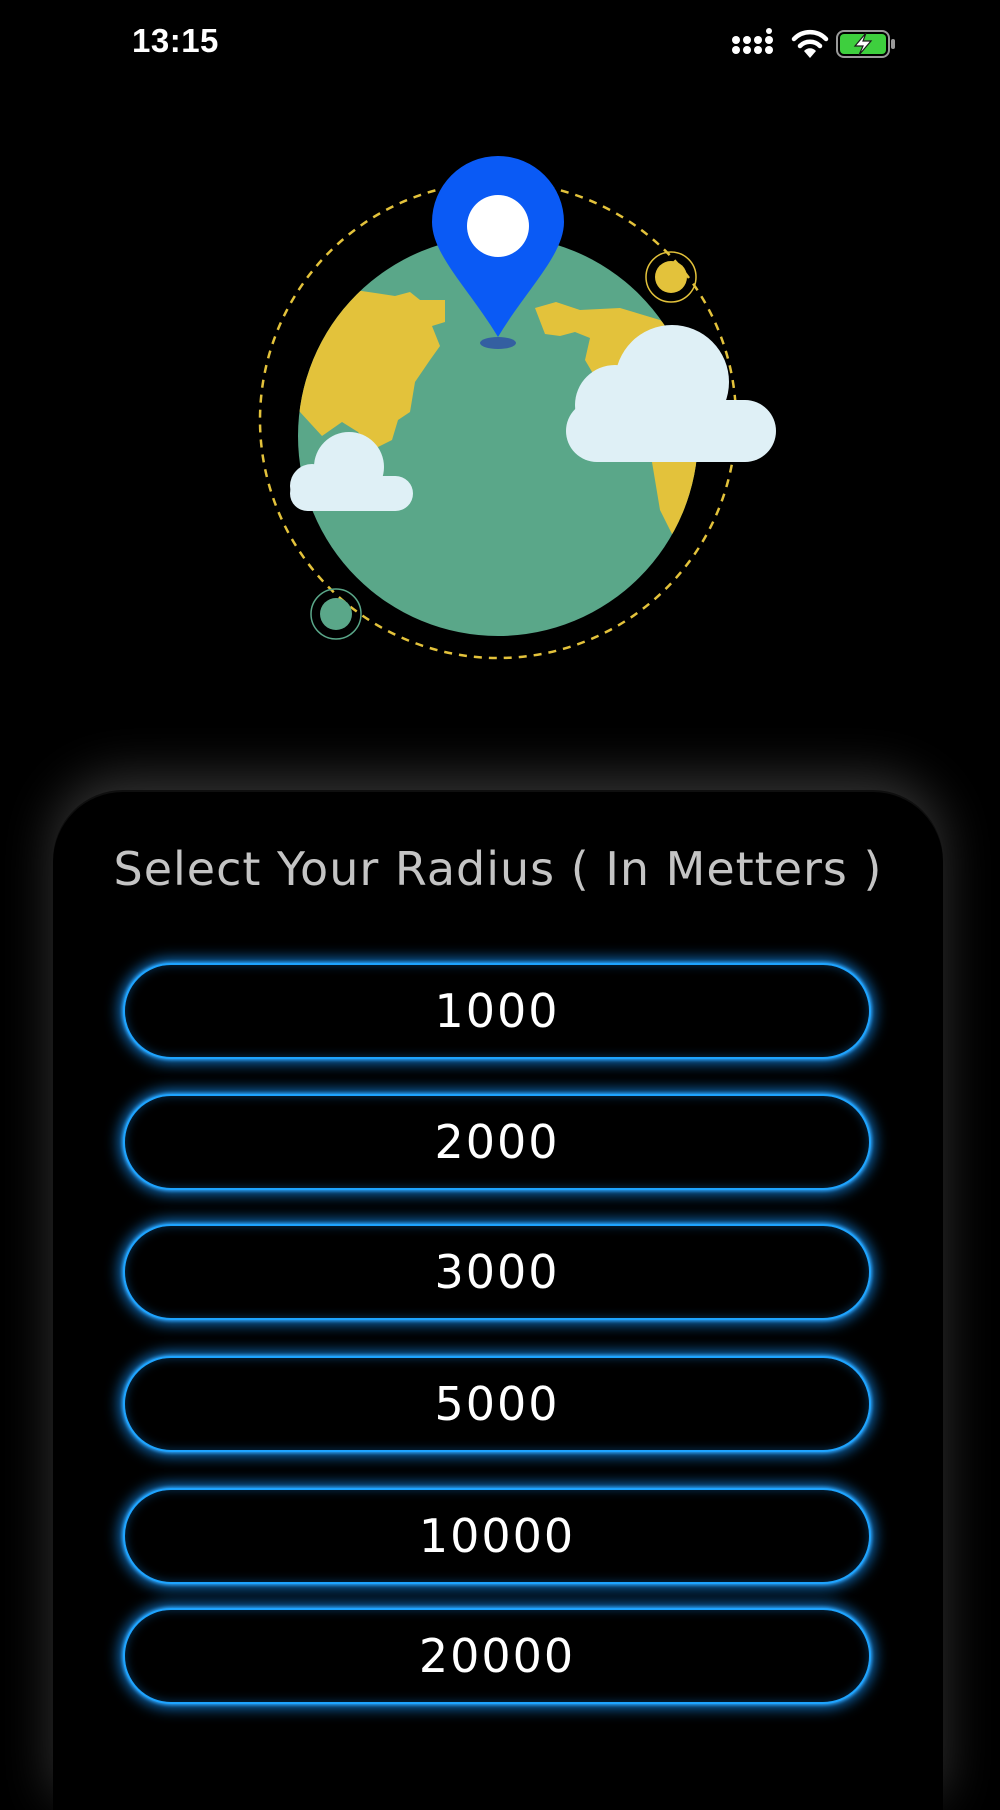  I want to click on wifi-icon, so click(810, 43).